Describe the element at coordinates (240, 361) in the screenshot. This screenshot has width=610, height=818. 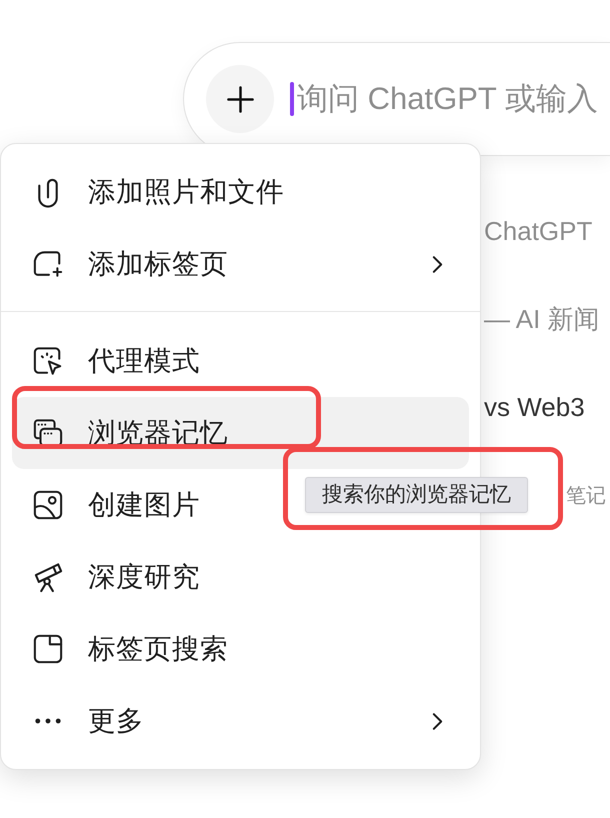
I see `menu-item: 代理模式` at that location.